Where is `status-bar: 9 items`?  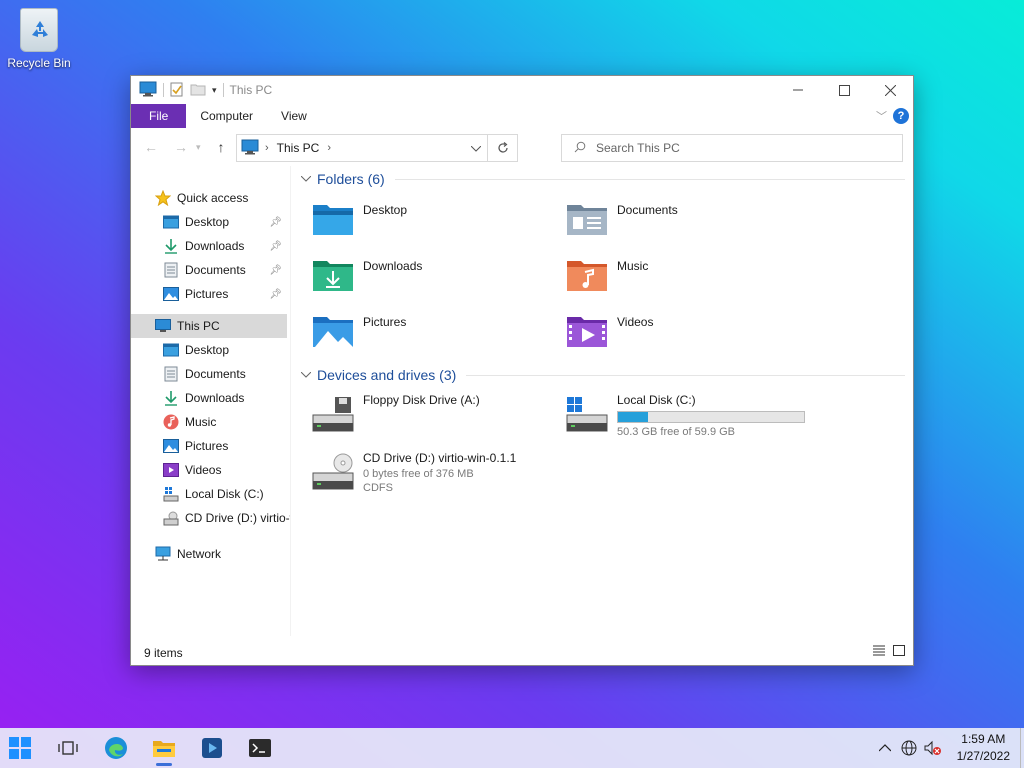 status-bar: 9 items is located at coordinates (522, 653).